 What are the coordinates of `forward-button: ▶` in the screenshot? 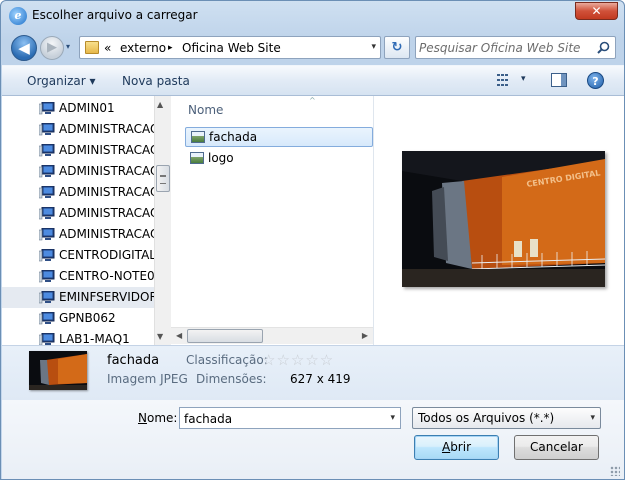 It's located at (52, 48).